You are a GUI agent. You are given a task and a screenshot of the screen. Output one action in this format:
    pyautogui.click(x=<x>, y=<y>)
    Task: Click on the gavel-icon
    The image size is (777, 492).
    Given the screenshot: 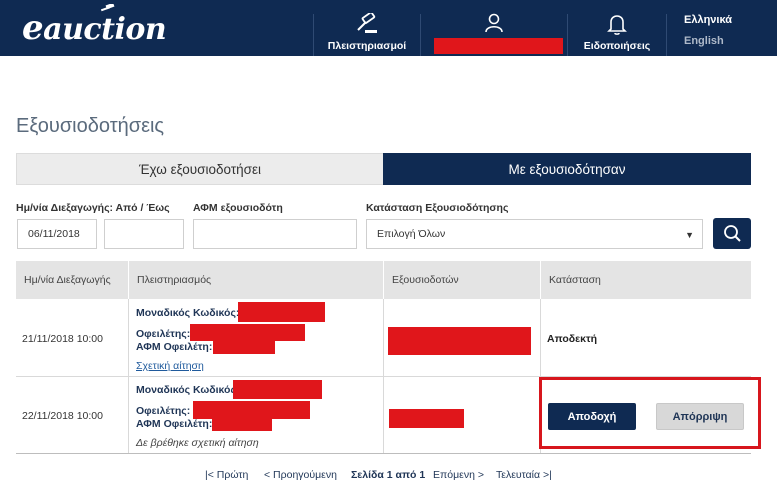 What is the action you would take?
    pyautogui.click(x=367, y=23)
    